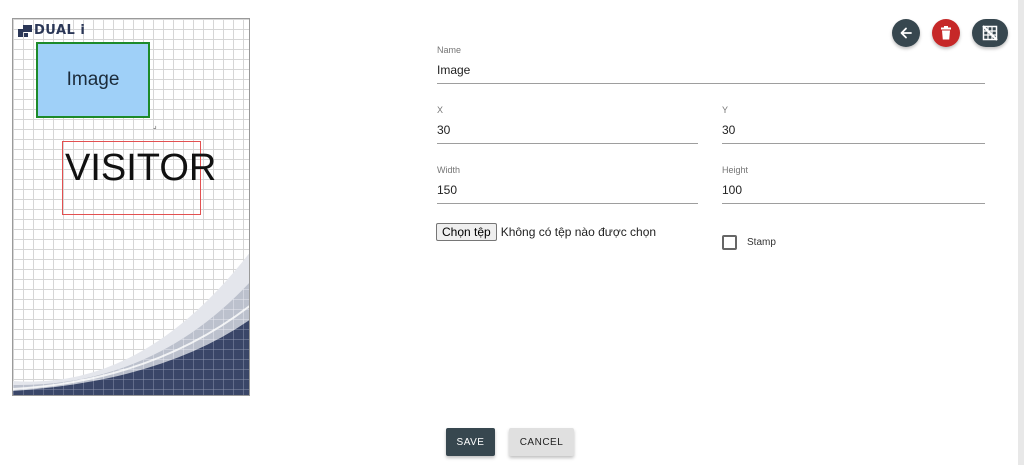  I want to click on logo-text: DUAL i, so click(60, 30).